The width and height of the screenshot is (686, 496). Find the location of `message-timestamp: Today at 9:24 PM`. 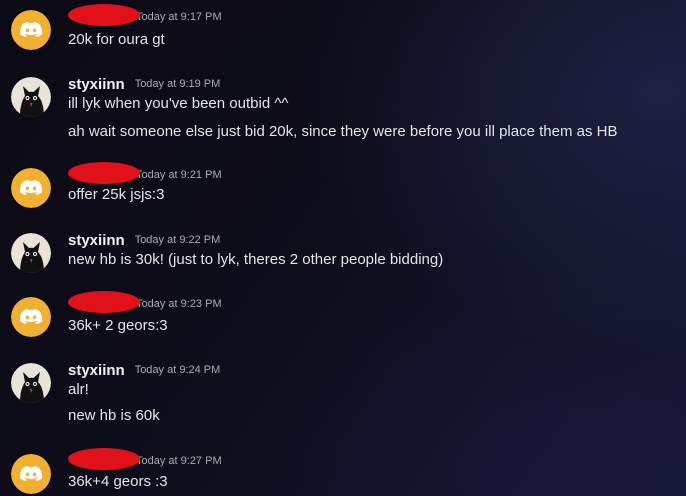

message-timestamp: Today at 9:24 PM is located at coordinates (178, 370).